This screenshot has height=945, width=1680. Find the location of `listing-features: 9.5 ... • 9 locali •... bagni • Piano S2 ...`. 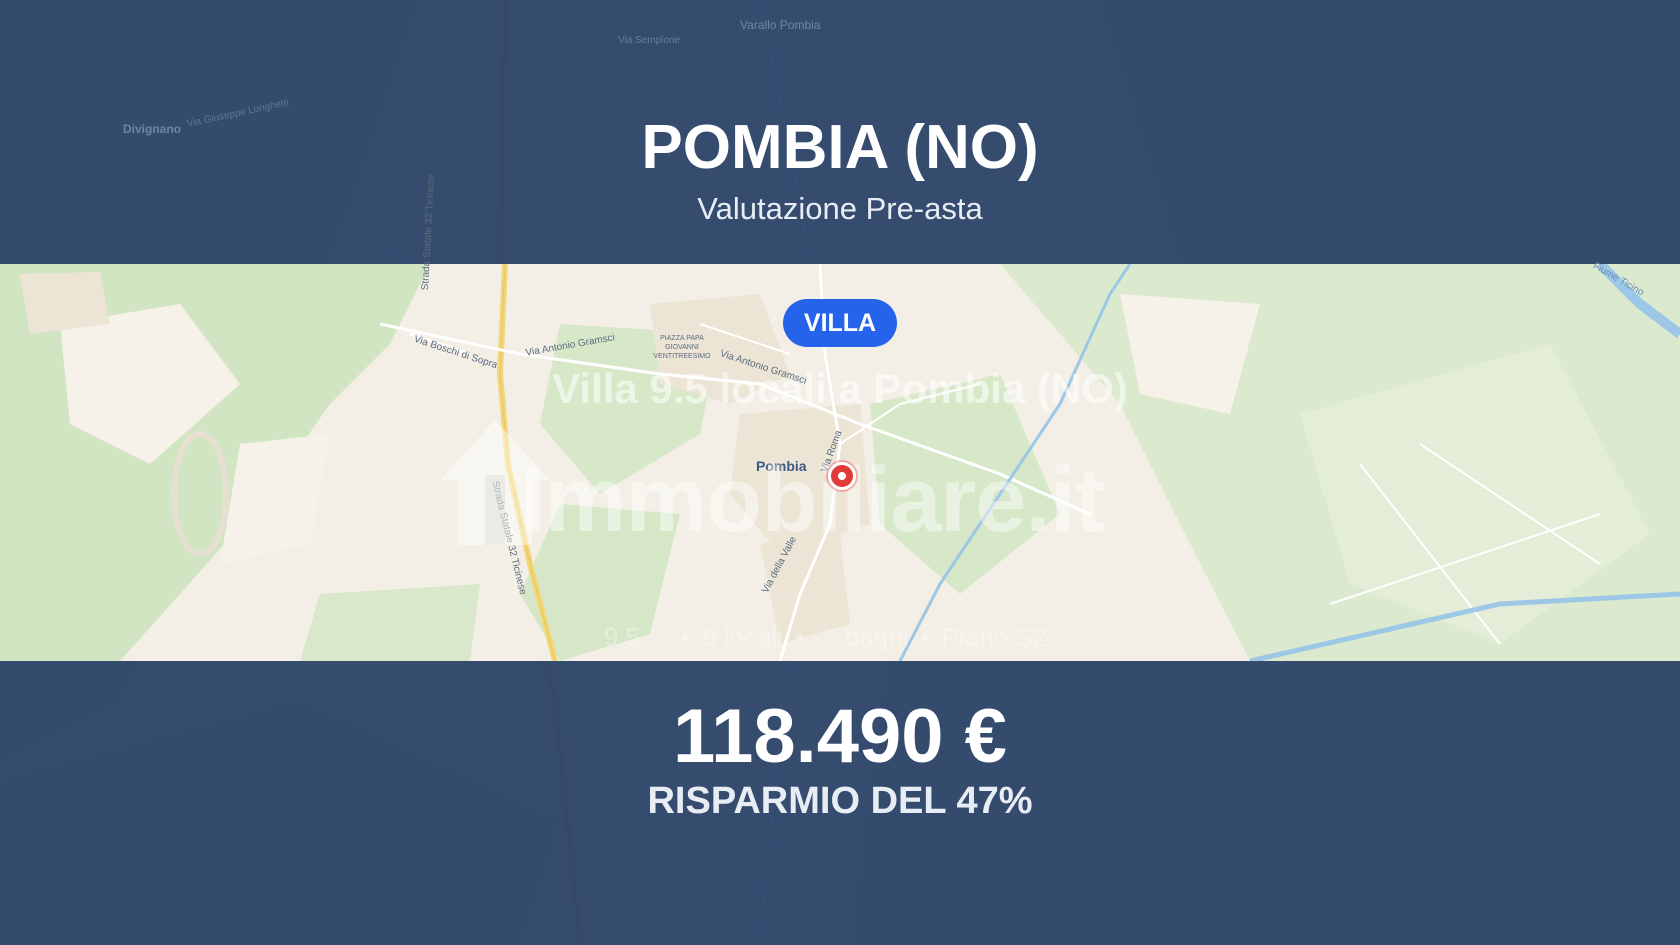

listing-features: 9.5 ... • 9 locali •... bagni • Piano S2 ... is located at coordinates (840, 637).